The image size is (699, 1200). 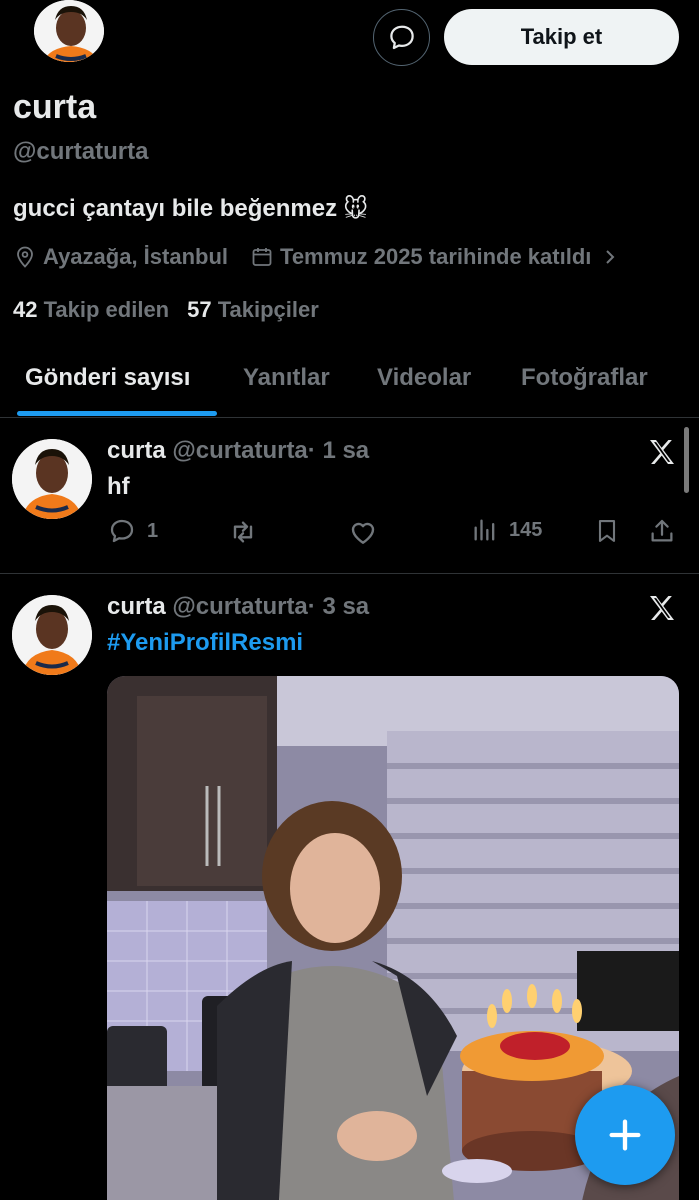 What do you see at coordinates (122, 531) in the screenshot?
I see `reply-icon` at bounding box center [122, 531].